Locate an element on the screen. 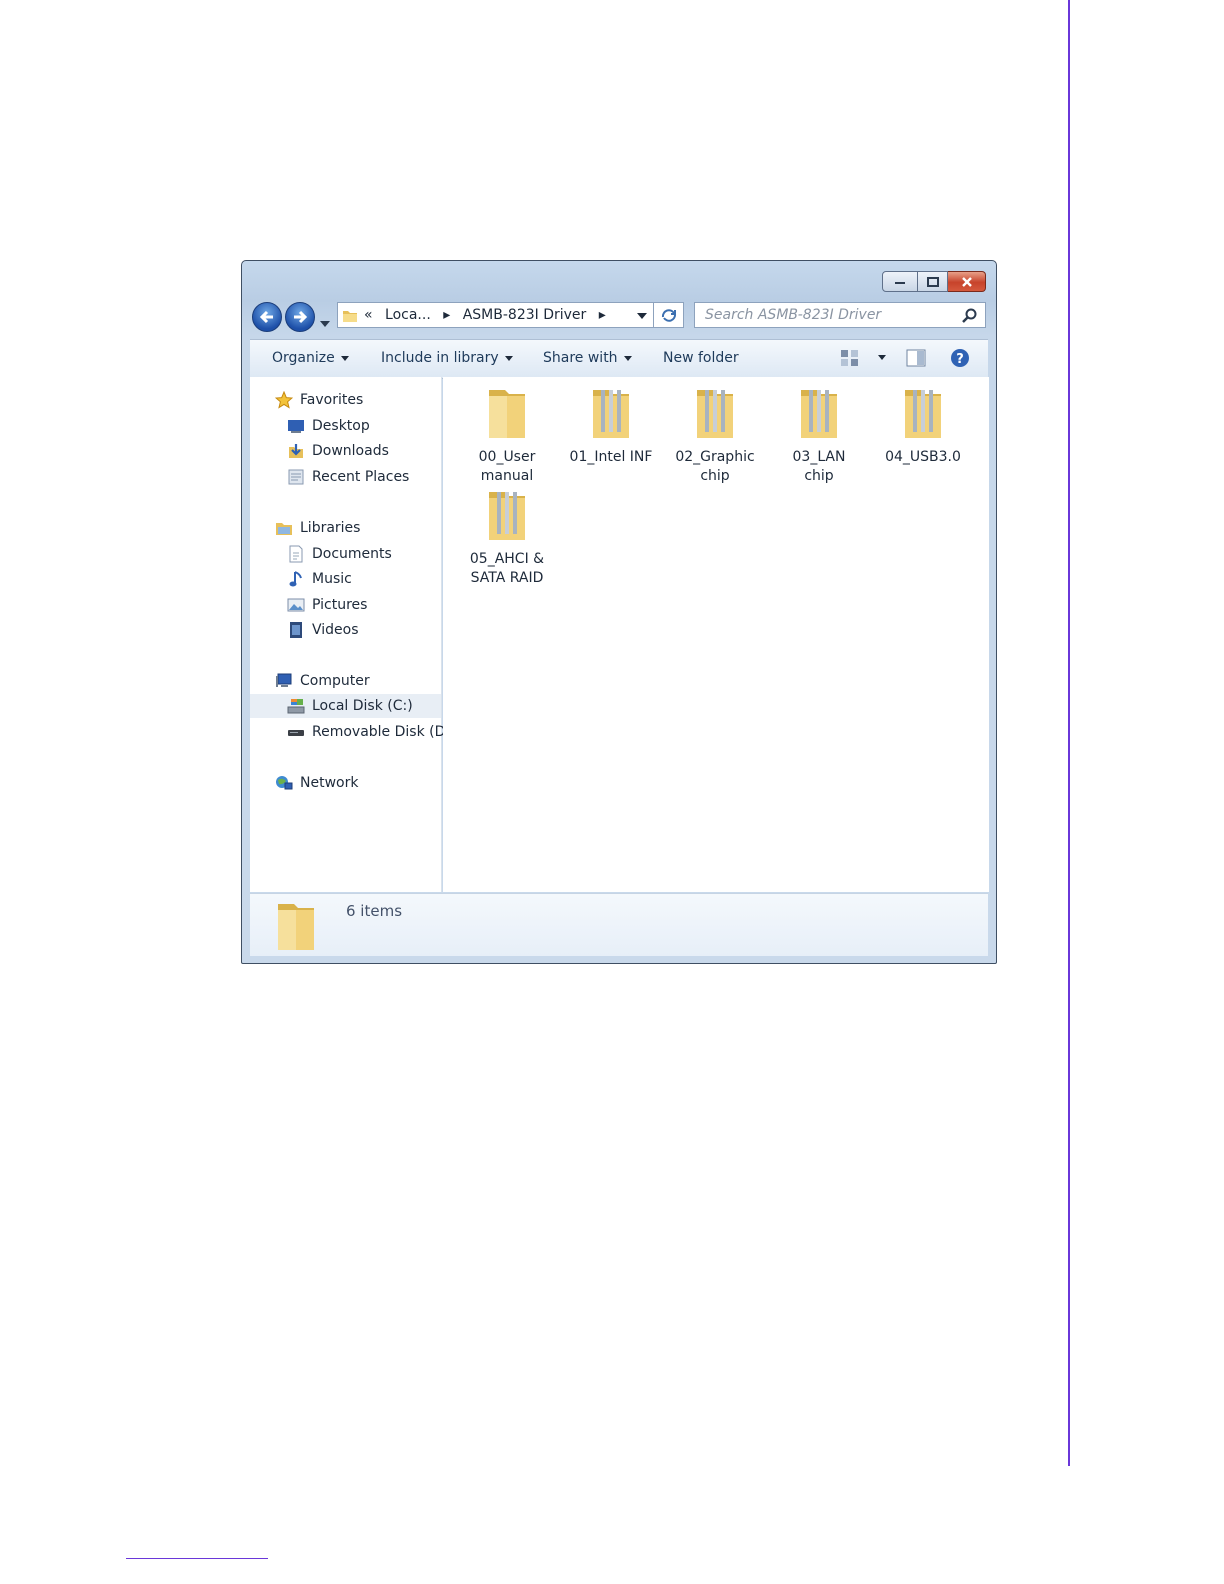  preview-pane-button is located at coordinates (916, 360).